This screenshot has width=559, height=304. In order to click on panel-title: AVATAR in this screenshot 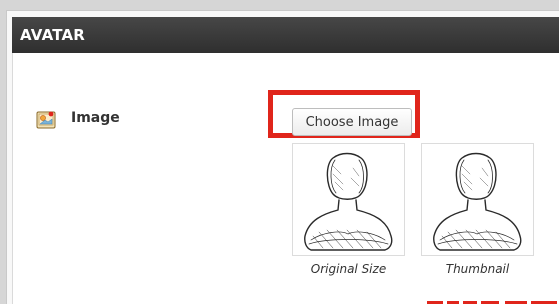, I will do `click(53, 35)`.